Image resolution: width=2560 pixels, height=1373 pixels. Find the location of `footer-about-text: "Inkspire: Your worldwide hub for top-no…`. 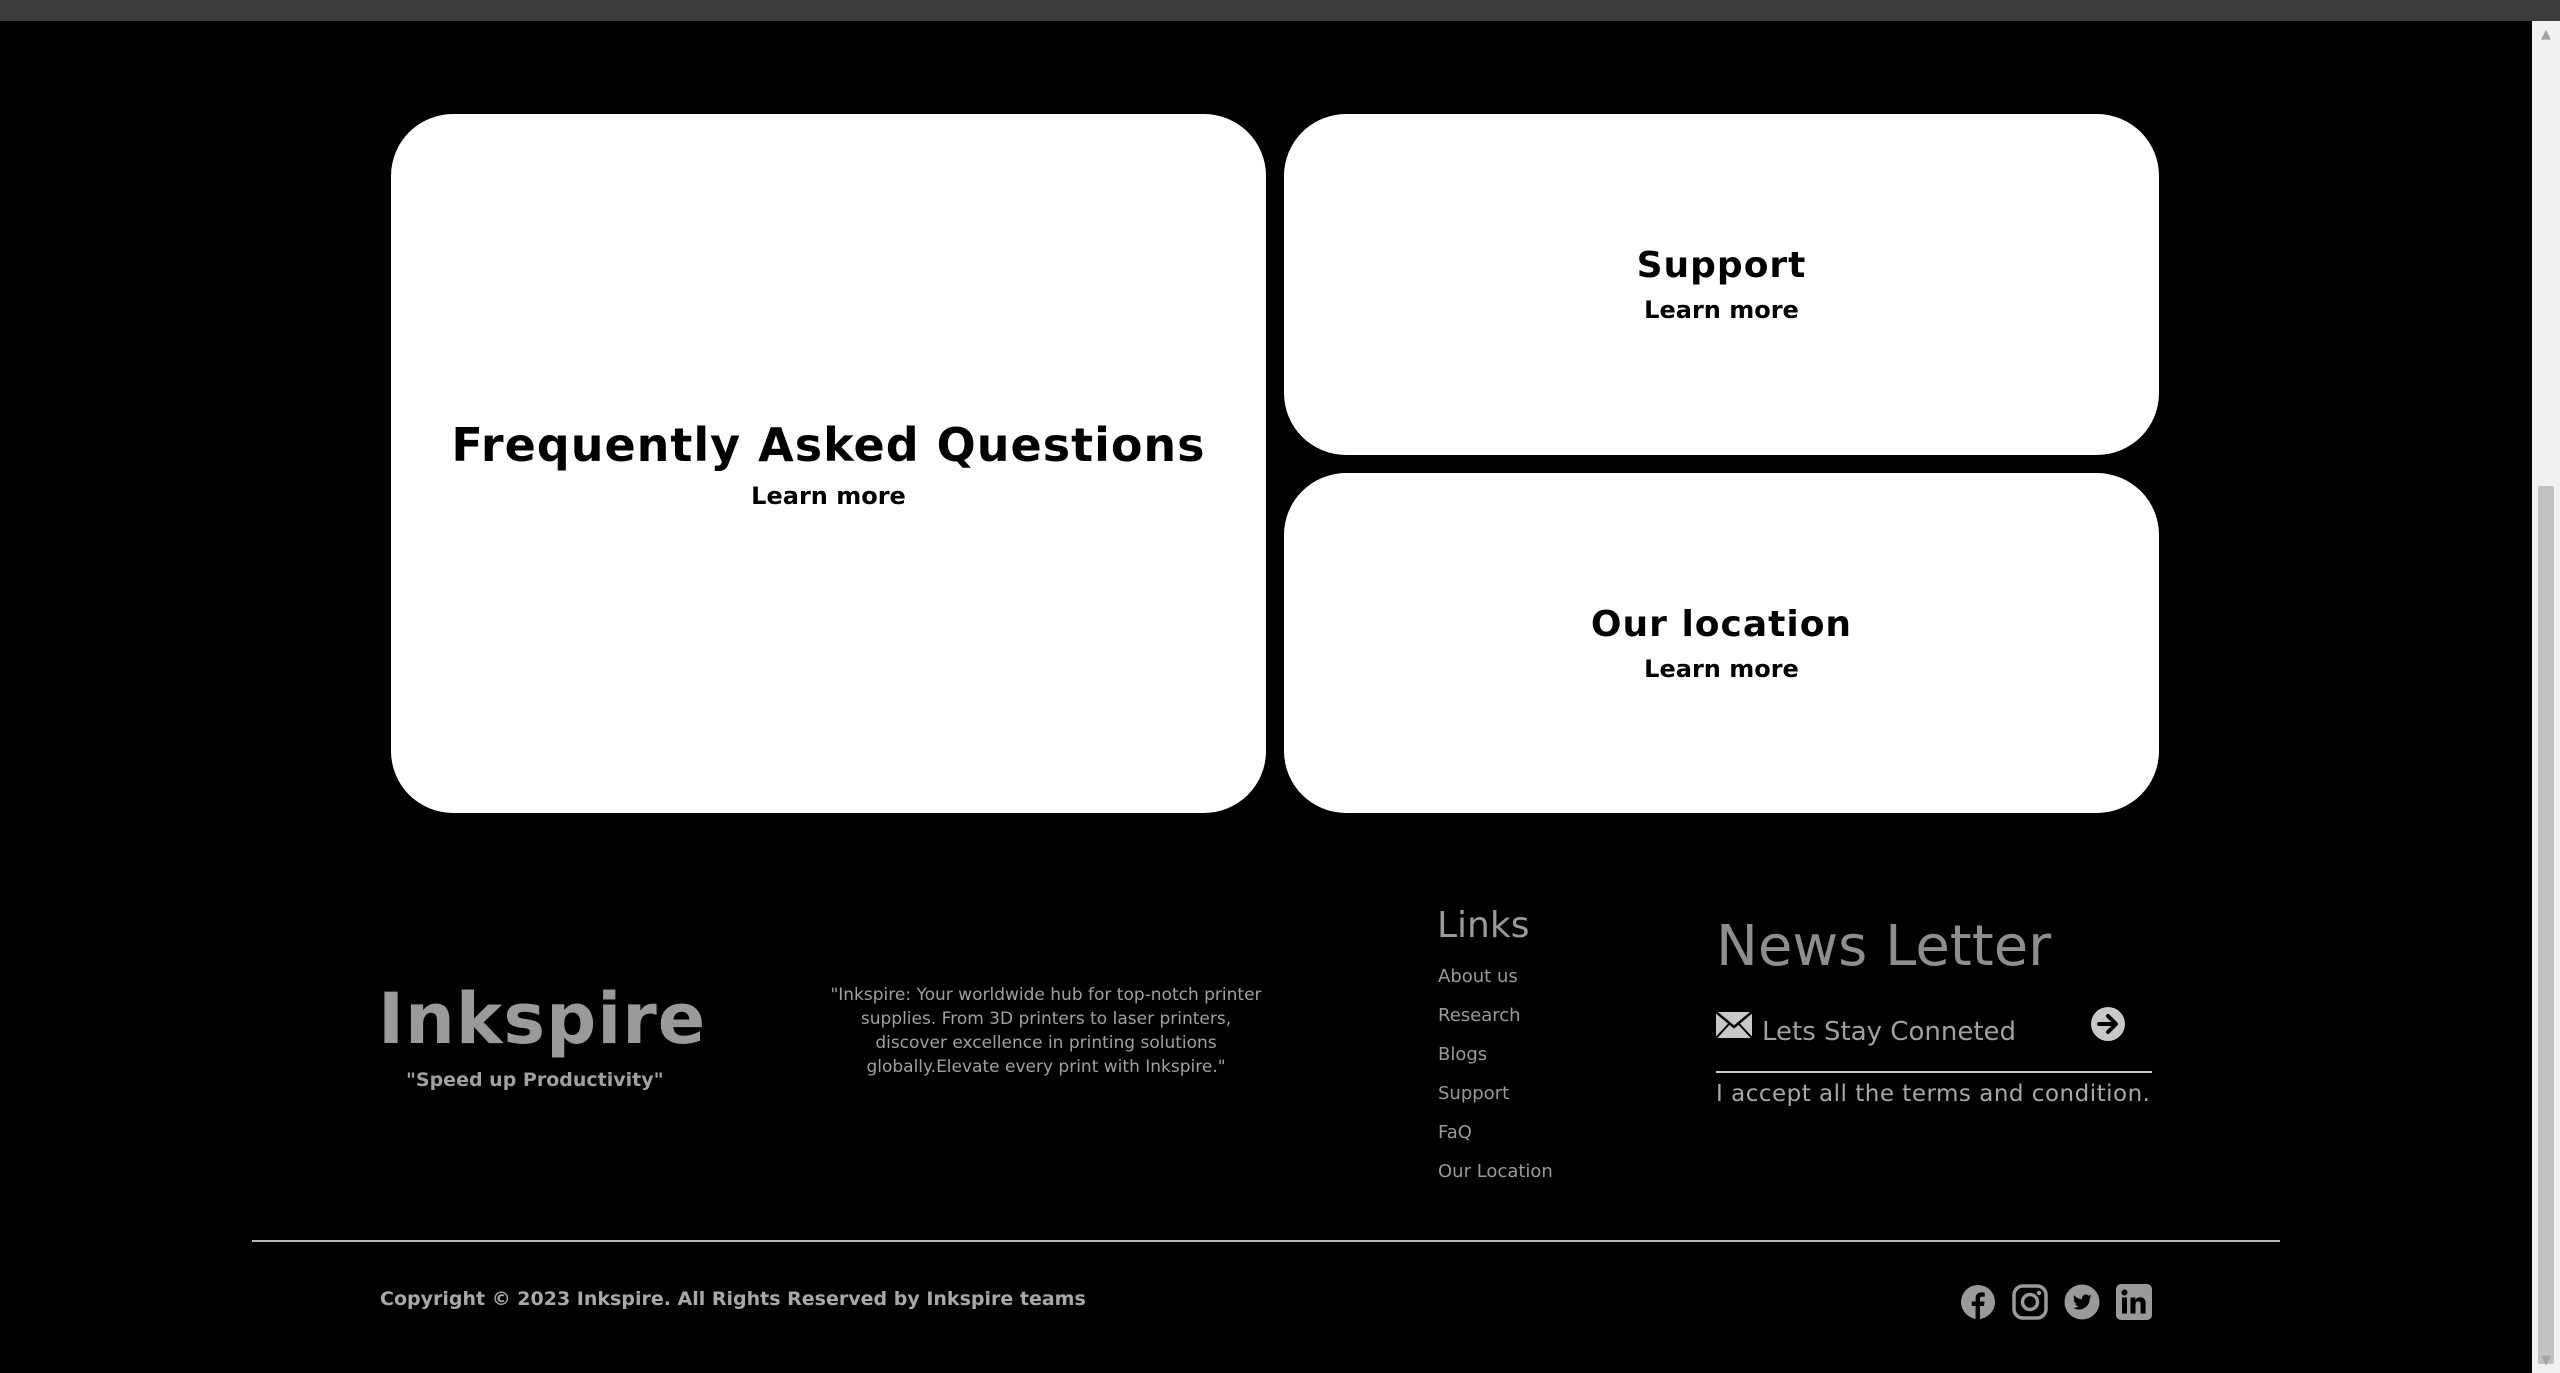

footer-about-text: "Inkspire: Your worldwide hub for top-no… is located at coordinates (1046, 1031).